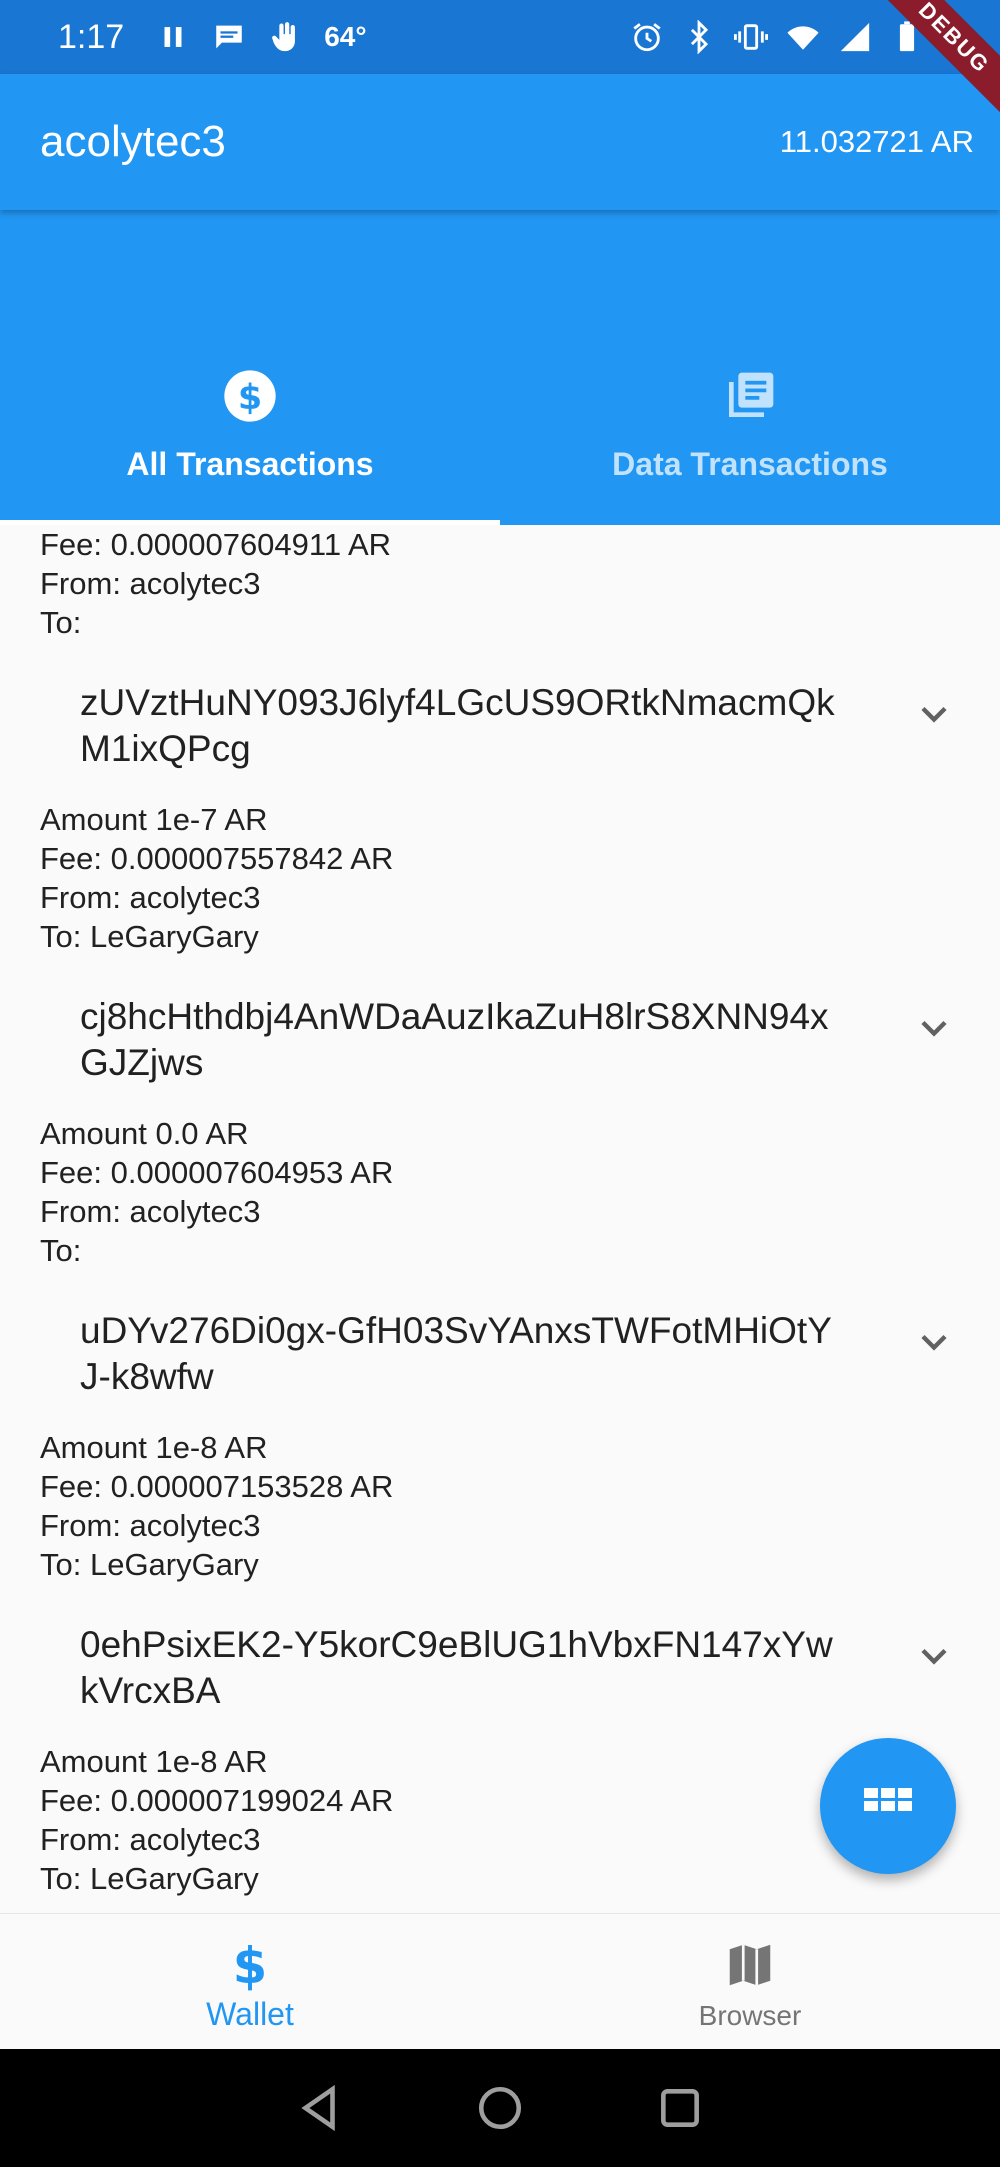 Image resolution: width=1000 pixels, height=2167 pixels. I want to click on recents-icon, so click(680, 2108).